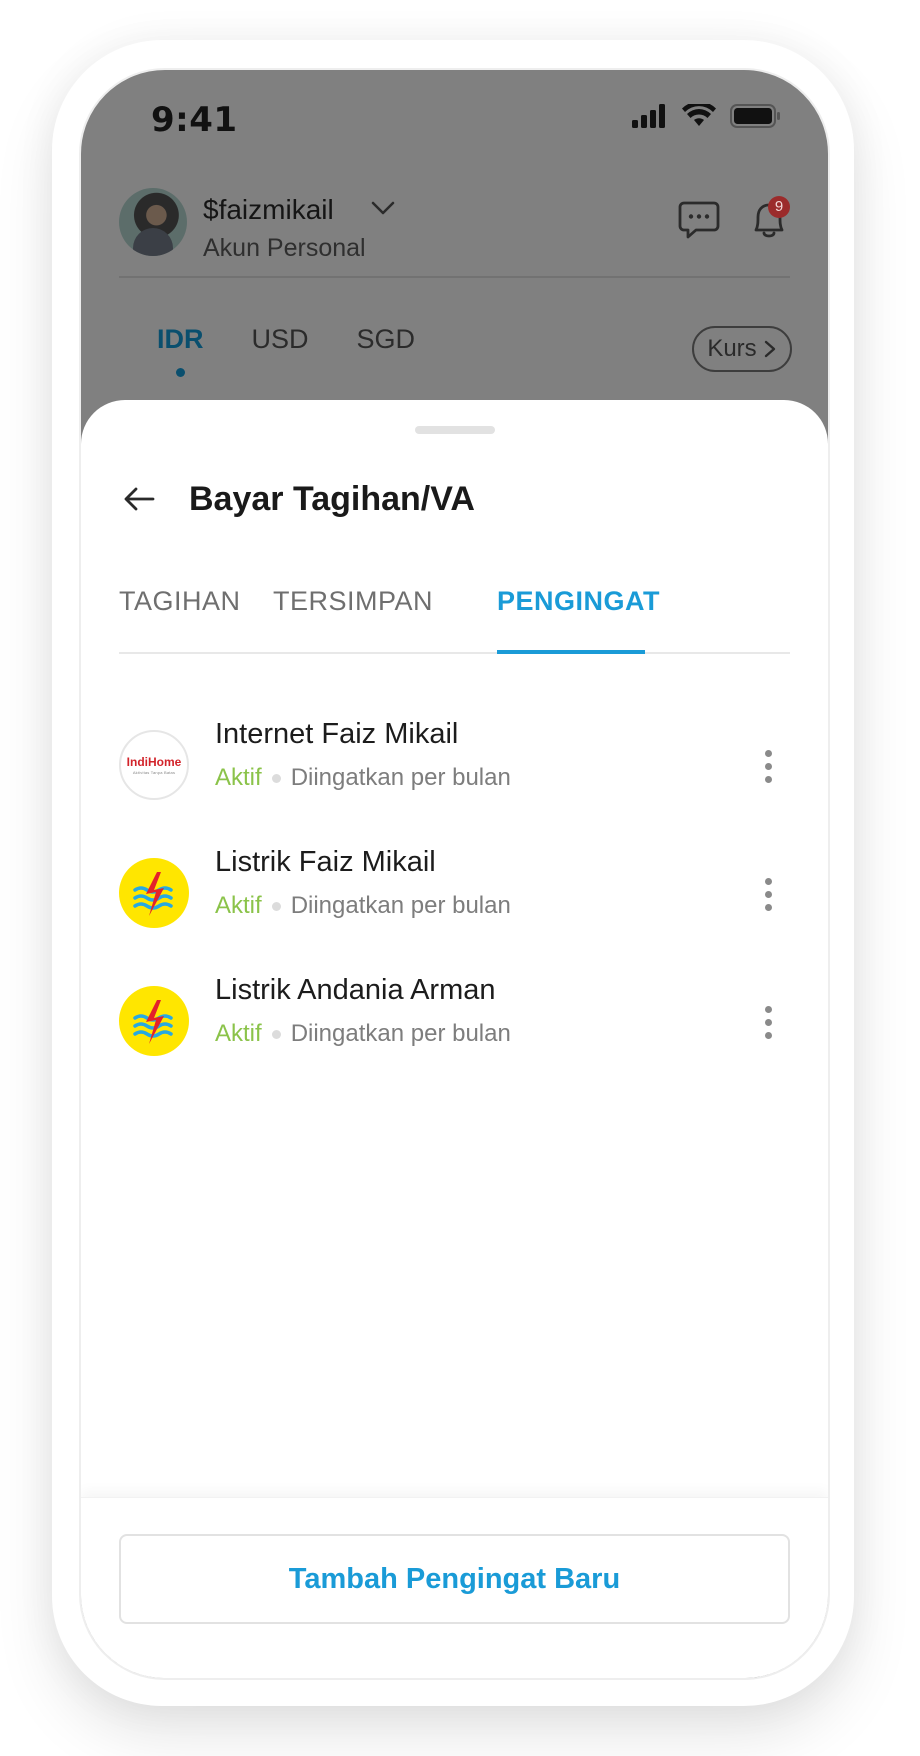 This screenshot has width=920, height=1756. I want to click on currency-tabs: IDR USD SGD, so click(286, 350).